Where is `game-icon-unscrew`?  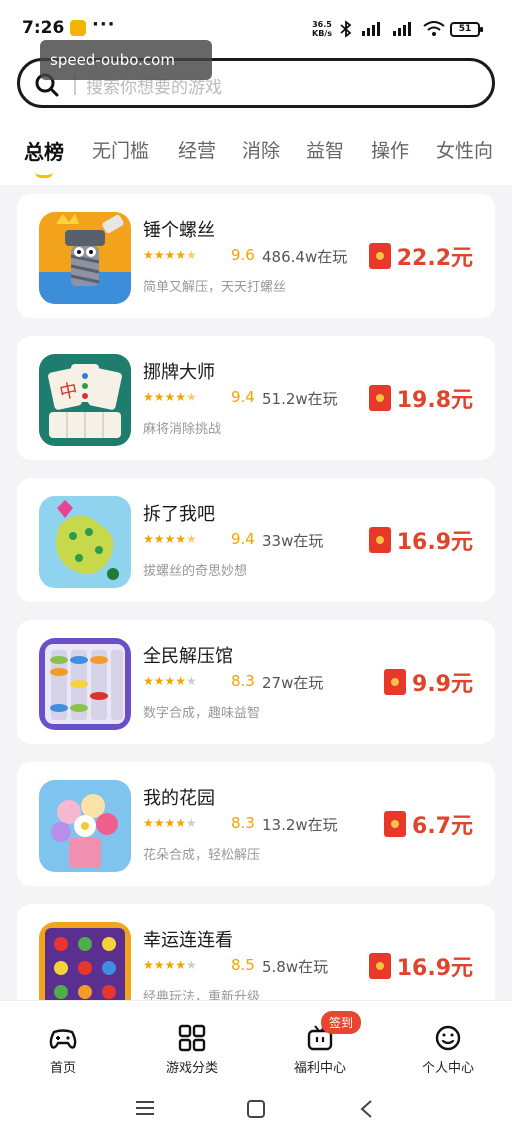 game-icon-unscrew is located at coordinates (85, 542).